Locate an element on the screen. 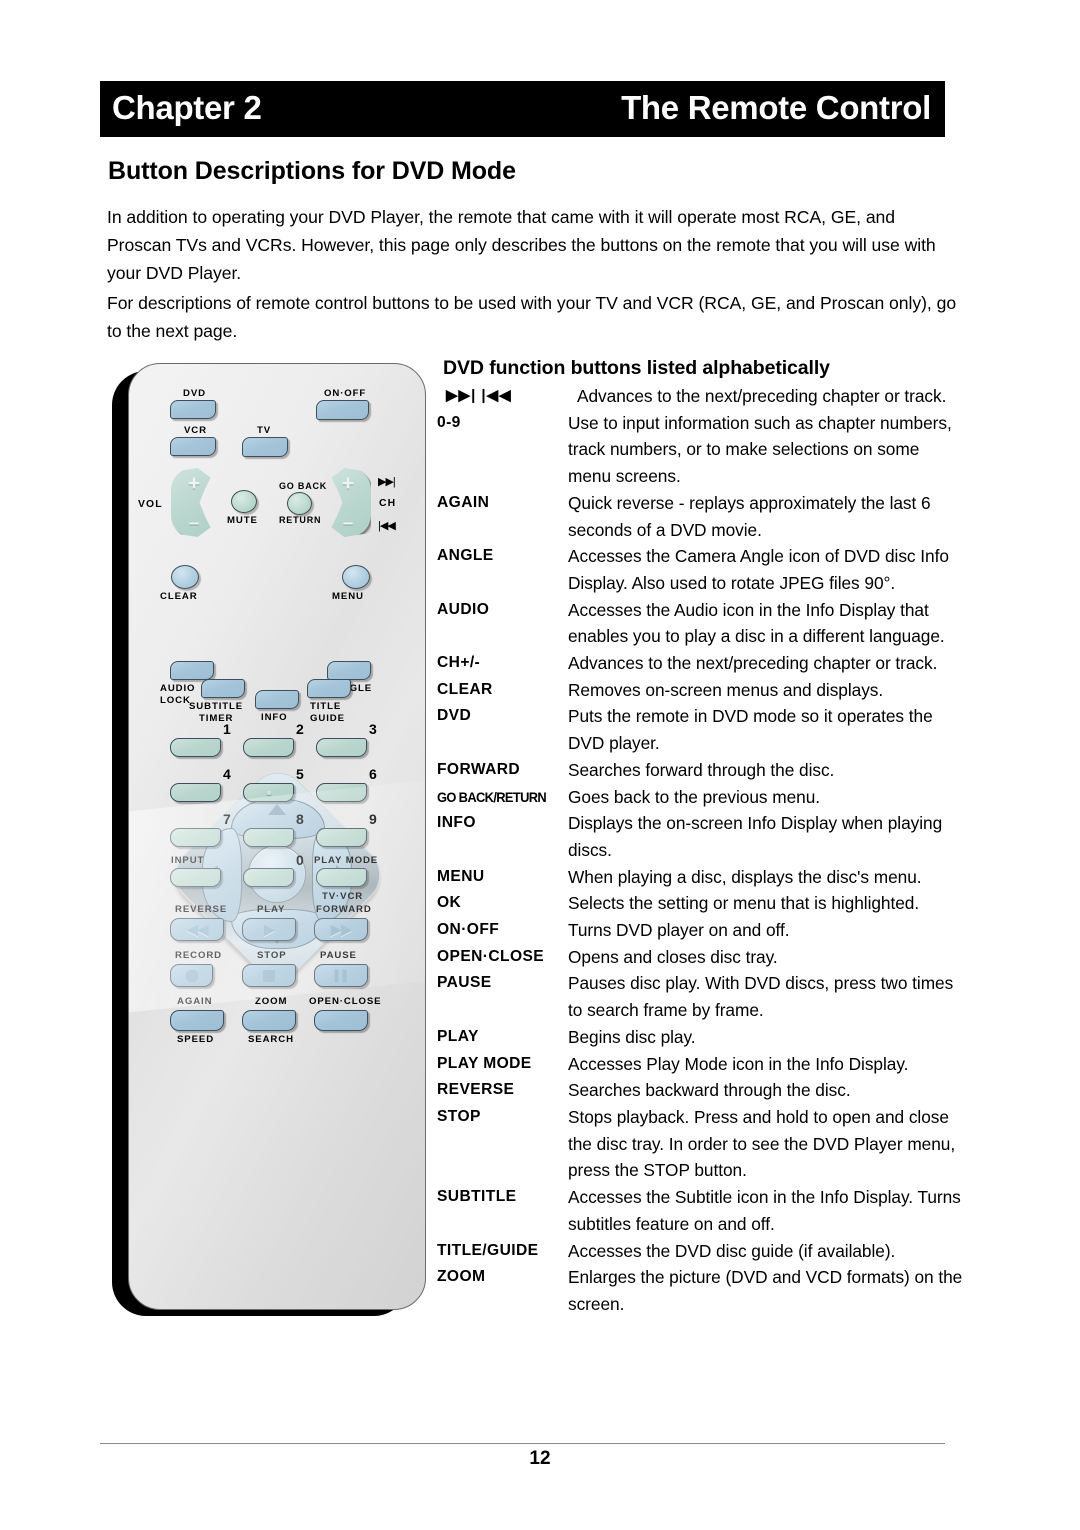 Image resolution: width=1080 pixels, height=1530 pixels. remote-button-stop is located at coordinates (269, 975).